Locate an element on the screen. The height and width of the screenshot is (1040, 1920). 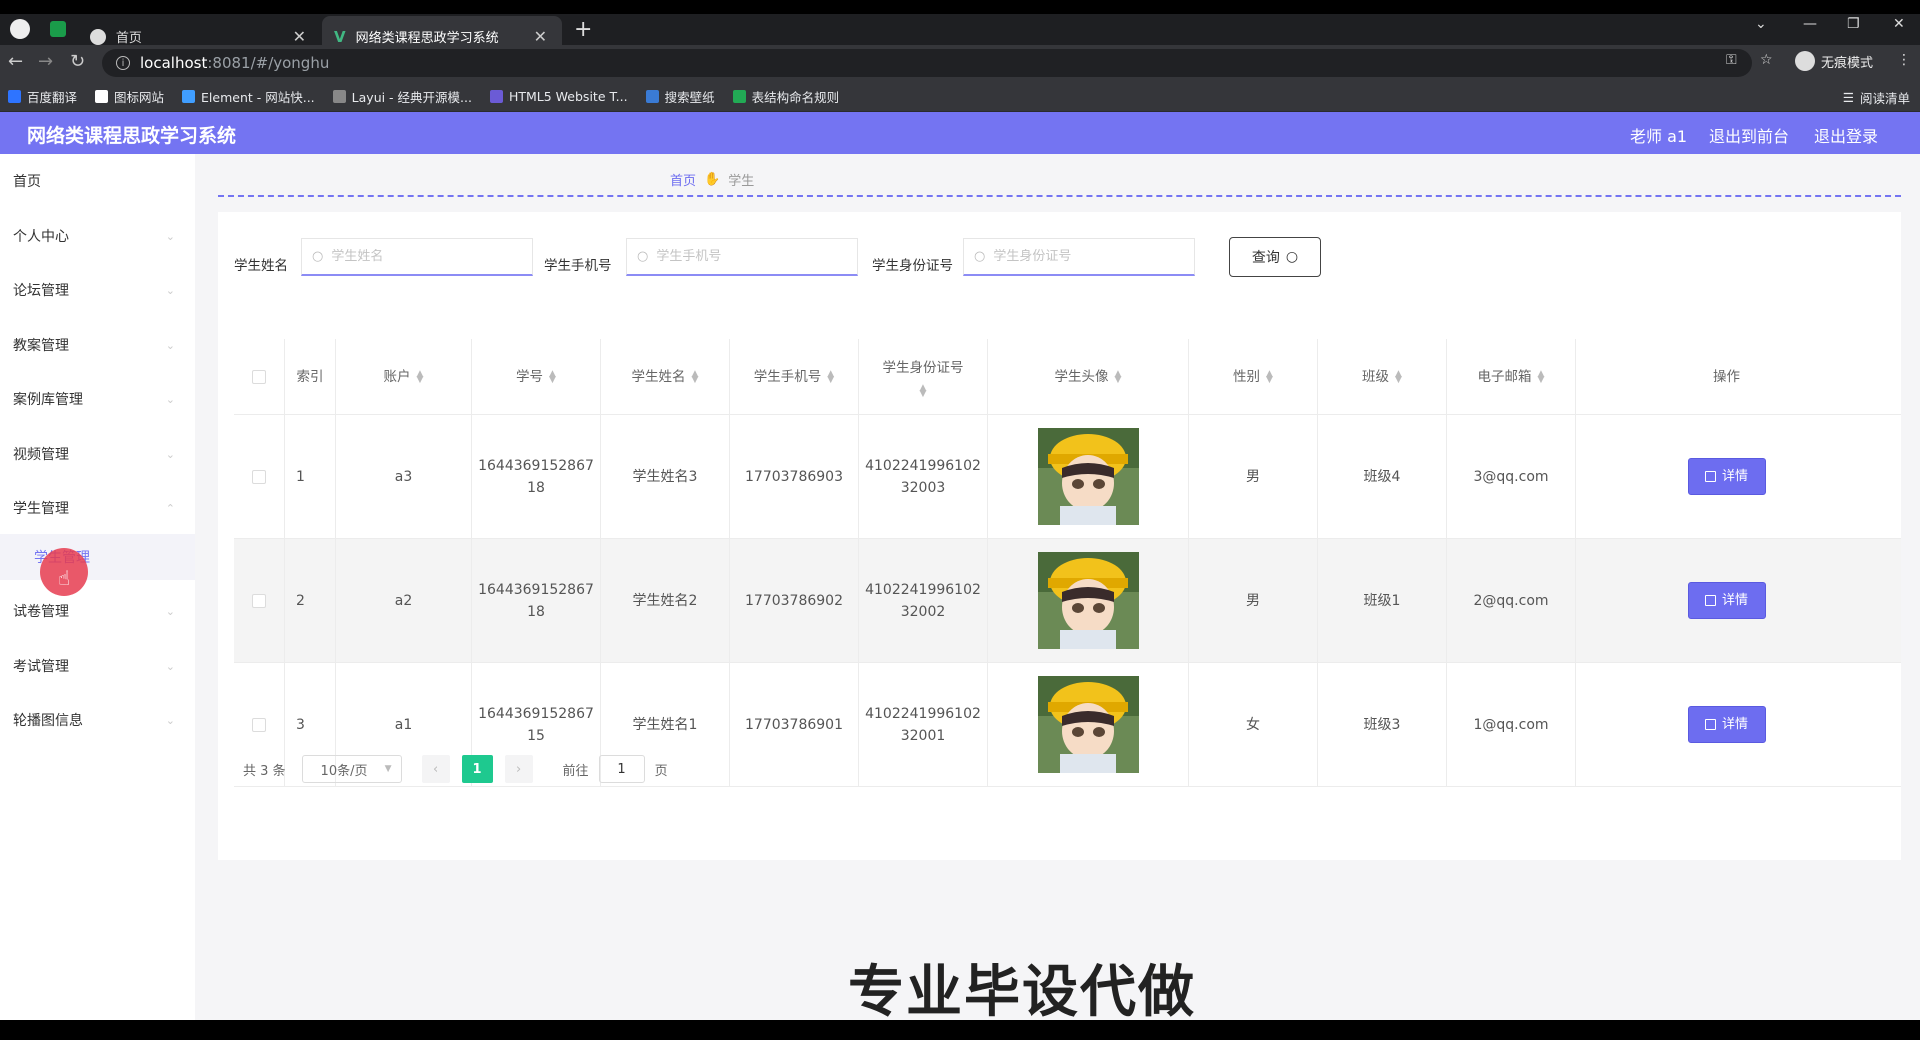
sidebar-item-label: 论坛管理 is located at coordinates (41, 291).